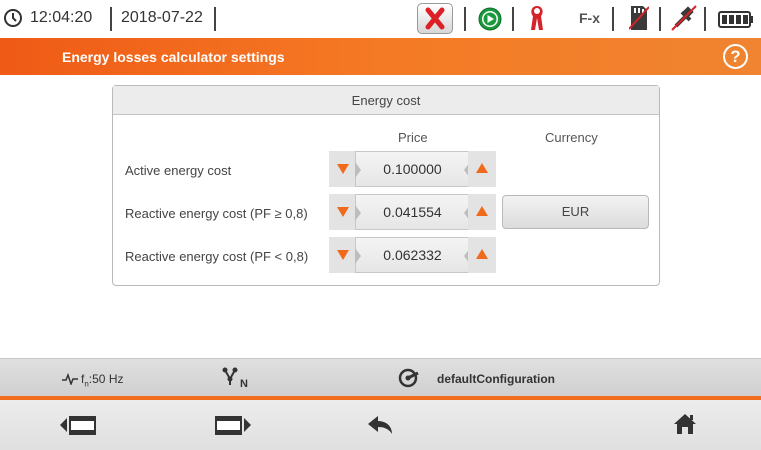 The image size is (761, 450). Describe the element at coordinates (233, 425) in the screenshot. I see `next-screen-icon` at that location.